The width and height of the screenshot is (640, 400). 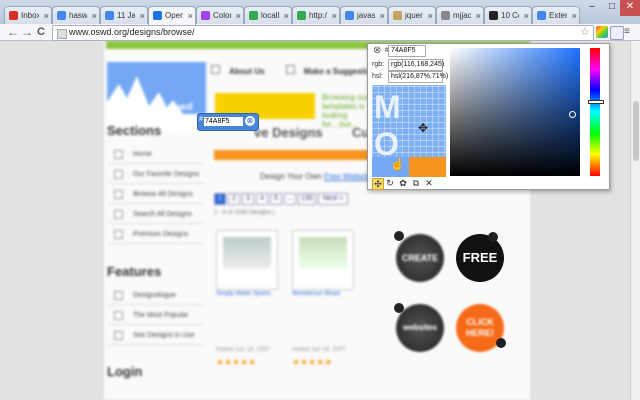 I want to click on saturation-value-field, so click(x=515, y=112).